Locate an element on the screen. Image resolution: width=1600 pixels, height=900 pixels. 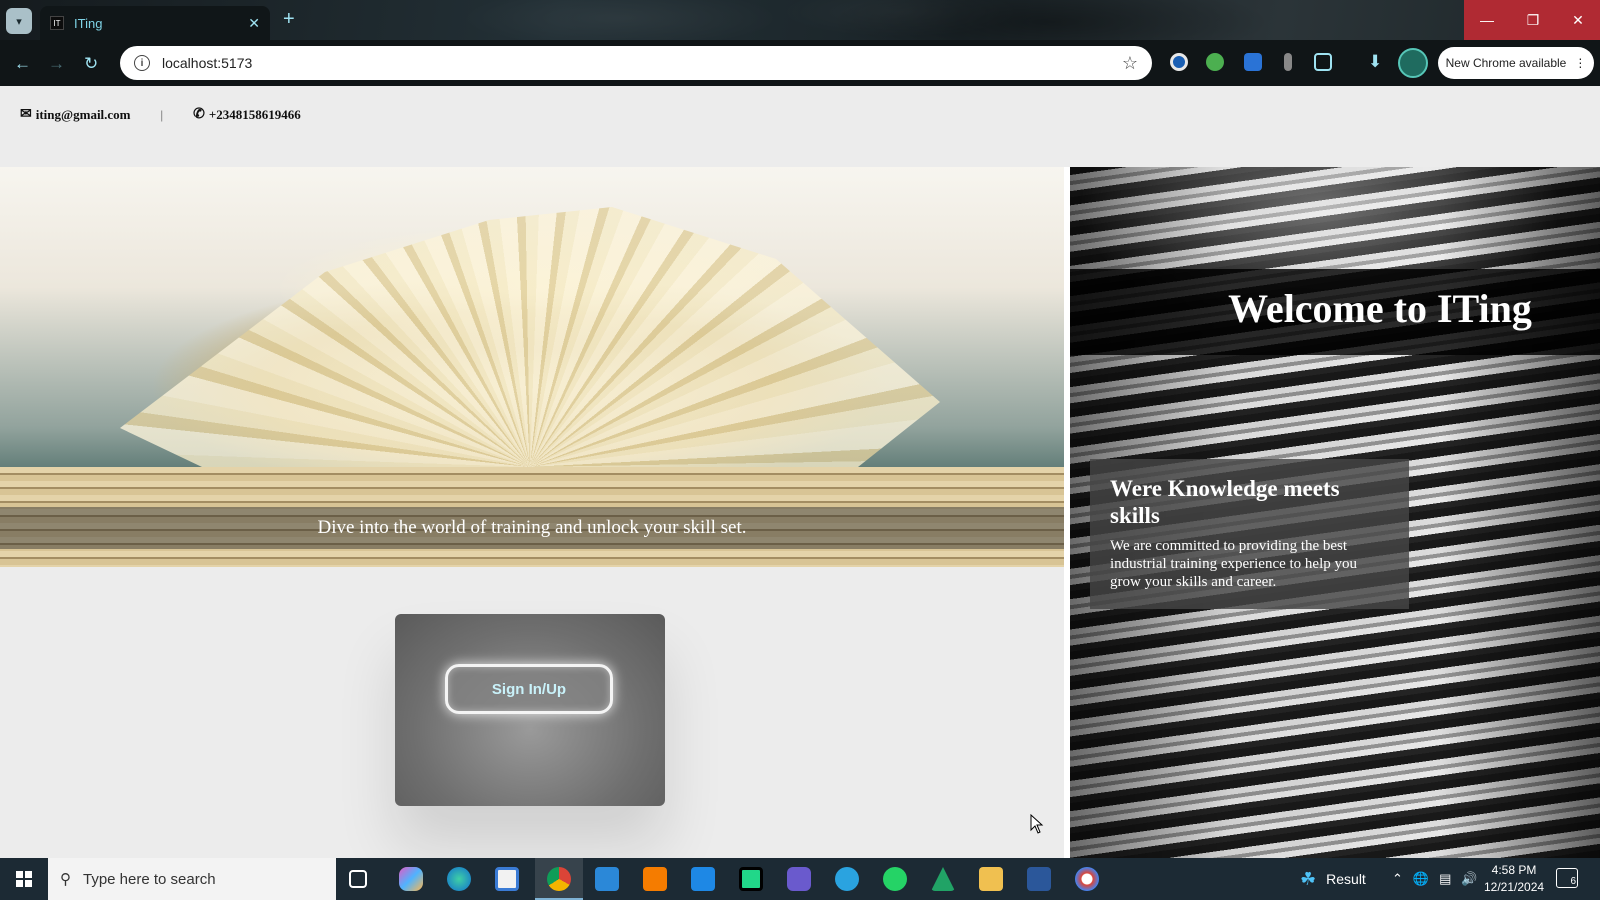
profile-avatar is located at coordinates (1413, 63).